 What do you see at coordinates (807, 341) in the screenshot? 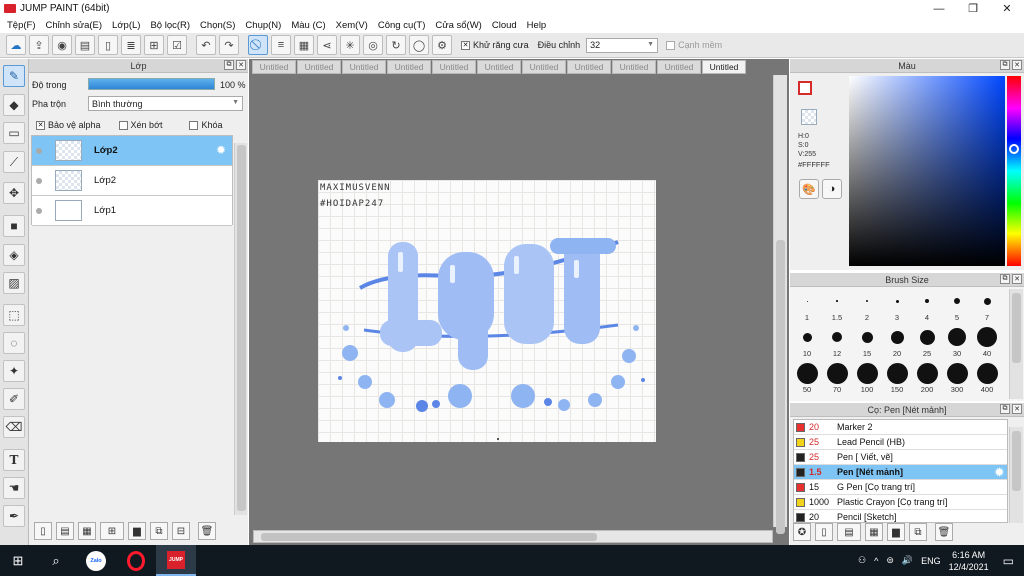
I see `brush-size-option: 10` at bounding box center [807, 341].